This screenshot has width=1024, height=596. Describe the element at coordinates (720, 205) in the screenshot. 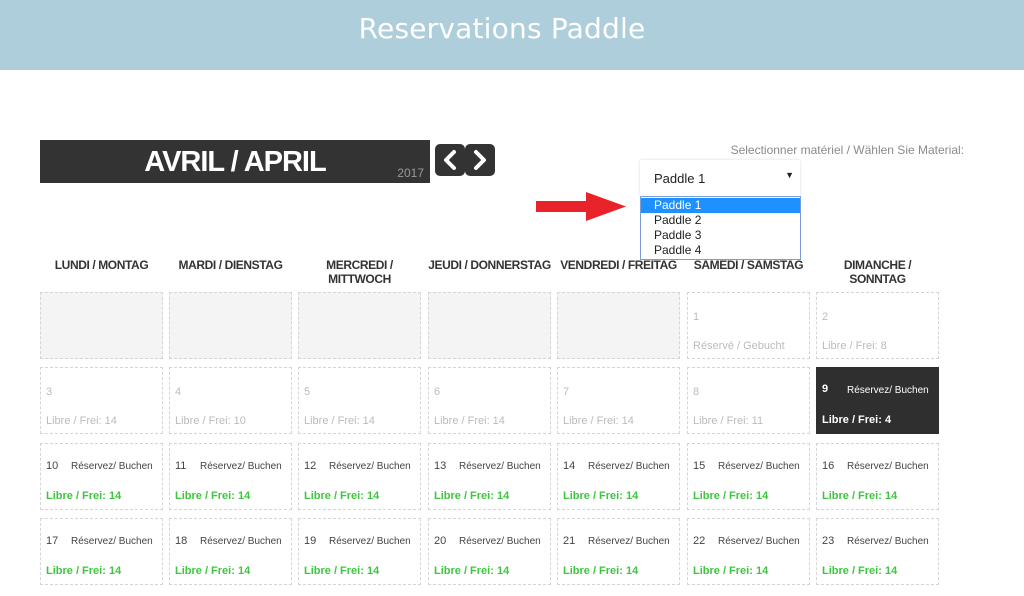

I see `material-option-paddle-1: Paddle 1` at that location.